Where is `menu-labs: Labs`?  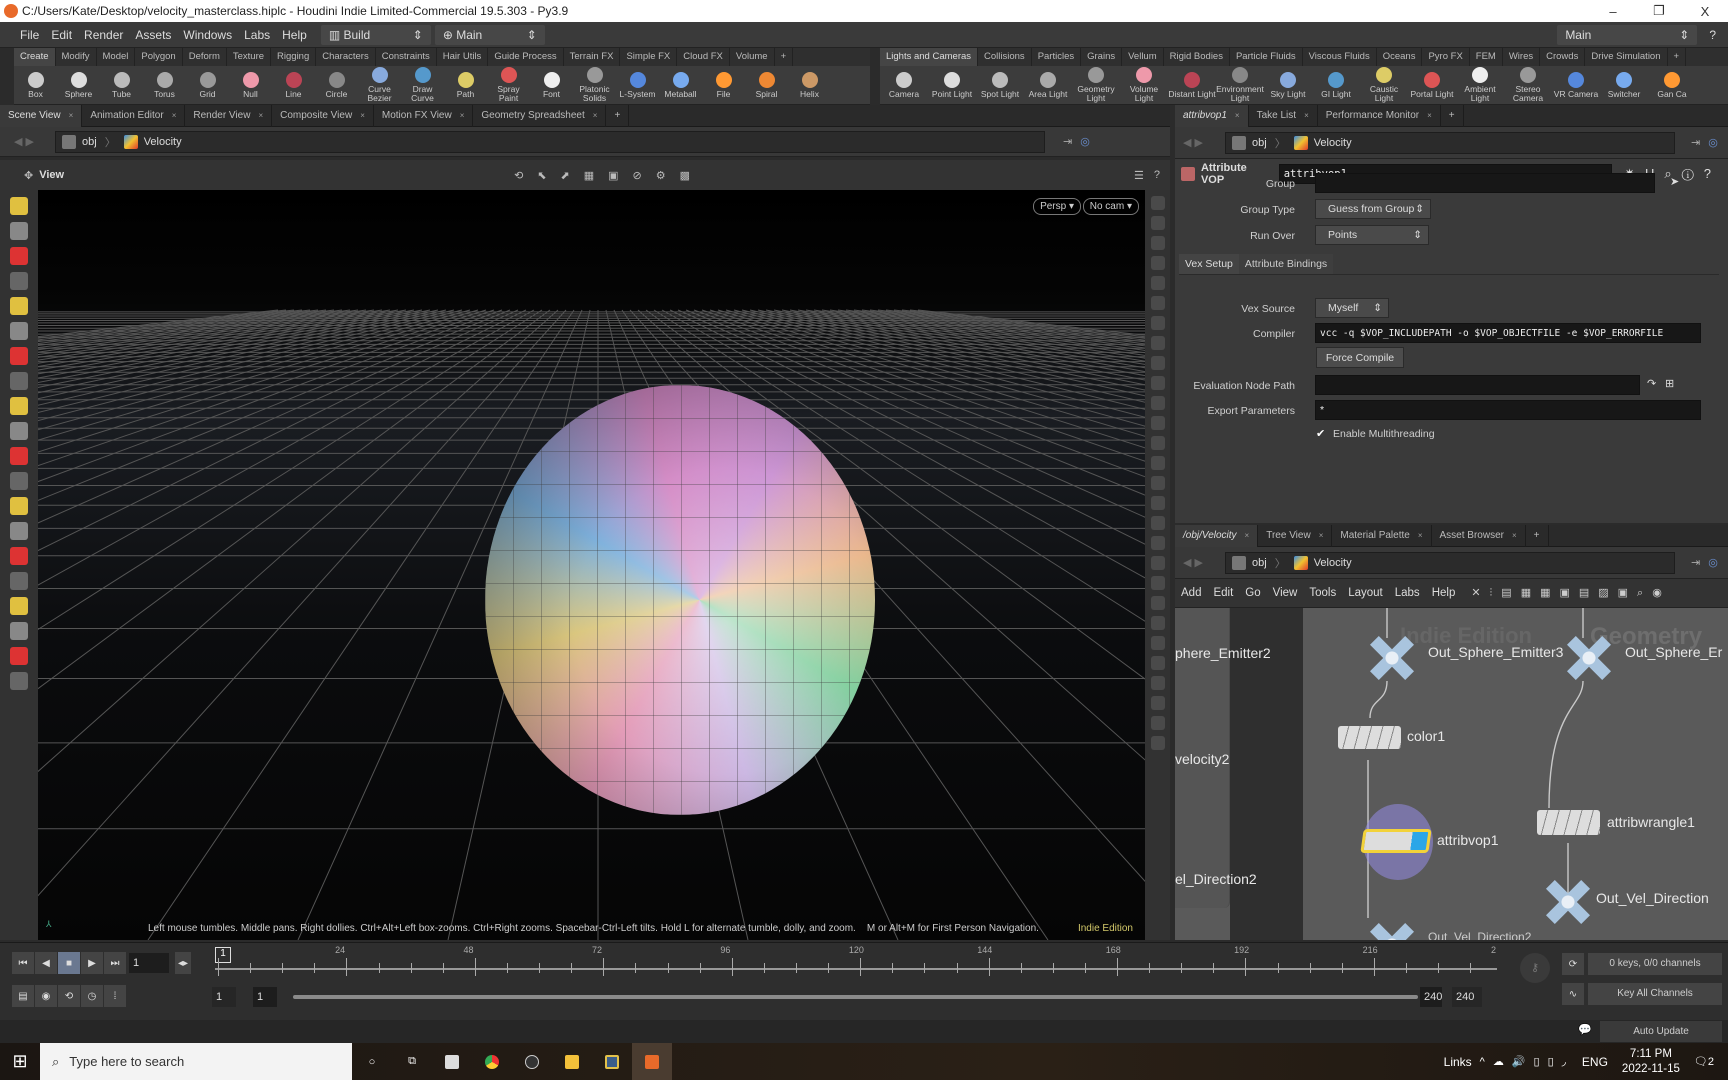
menu-labs: Labs is located at coordinates (257, 35).